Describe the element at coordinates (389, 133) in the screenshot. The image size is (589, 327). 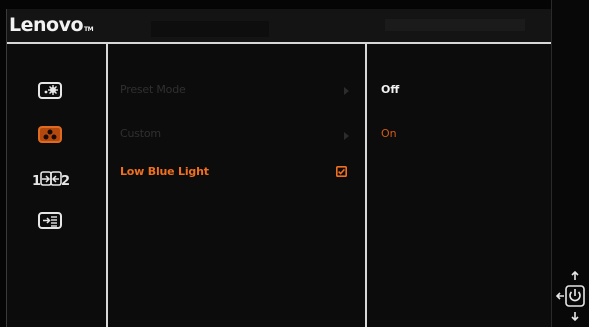
I see `option-on: On` at that location.